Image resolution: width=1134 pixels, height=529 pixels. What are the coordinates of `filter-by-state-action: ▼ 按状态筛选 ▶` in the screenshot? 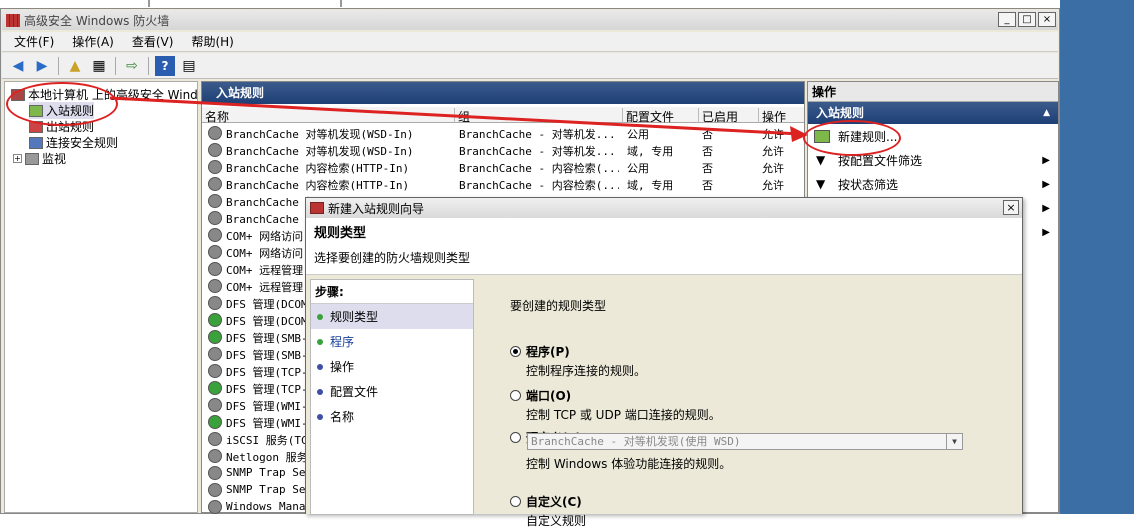 It's located at (933, 184).